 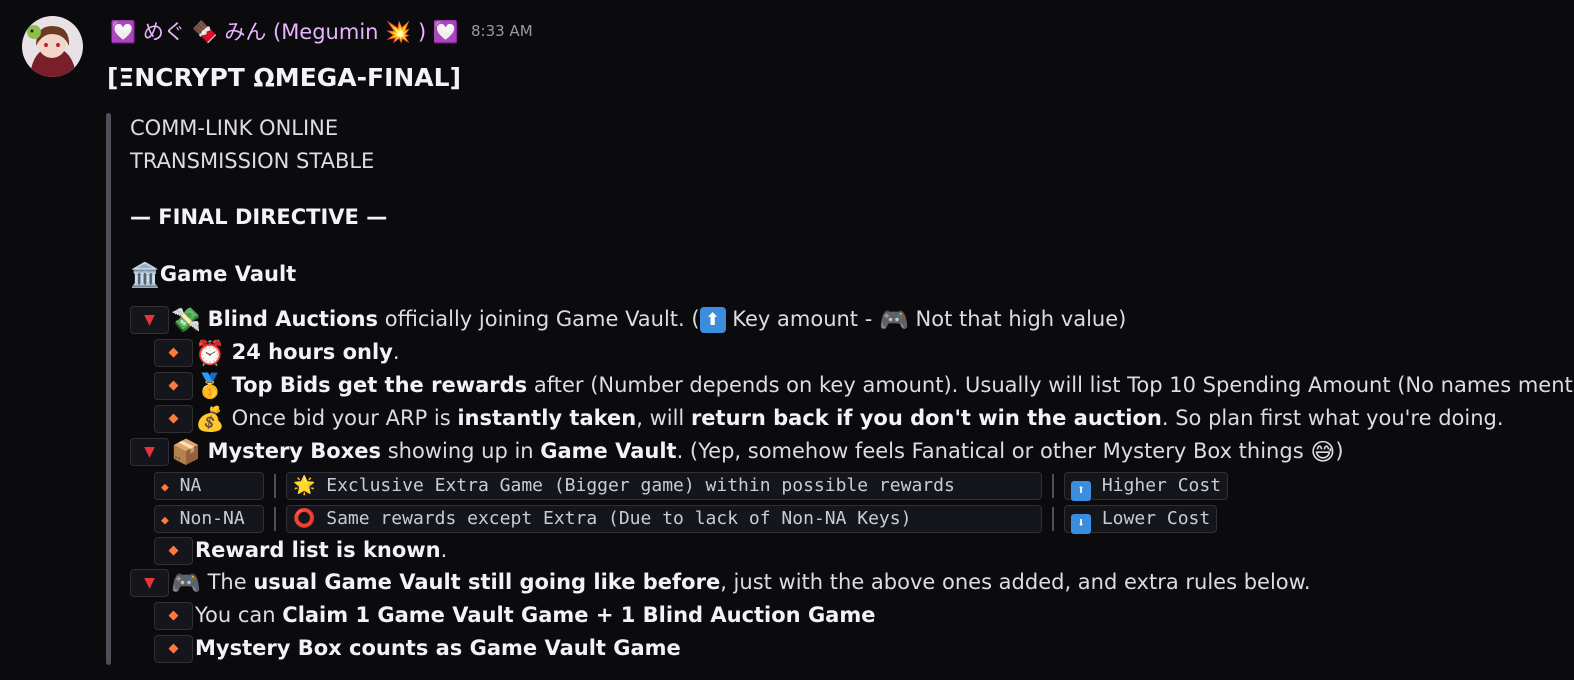 What do you see at coordinates (210, 386) in the screenshot?
I see `medal-icon: 🥇` at bounding box center [210, 386].